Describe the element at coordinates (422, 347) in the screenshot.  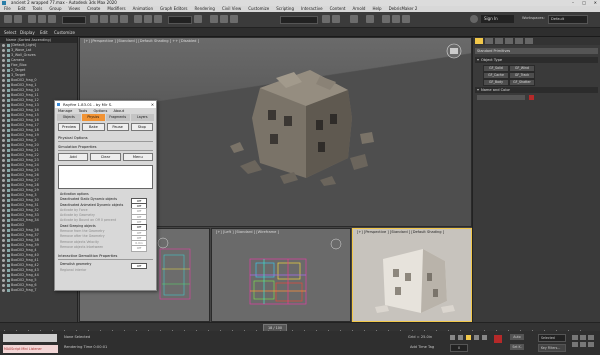
I see `add-time-tag-button: Add Time Tag` at that location.